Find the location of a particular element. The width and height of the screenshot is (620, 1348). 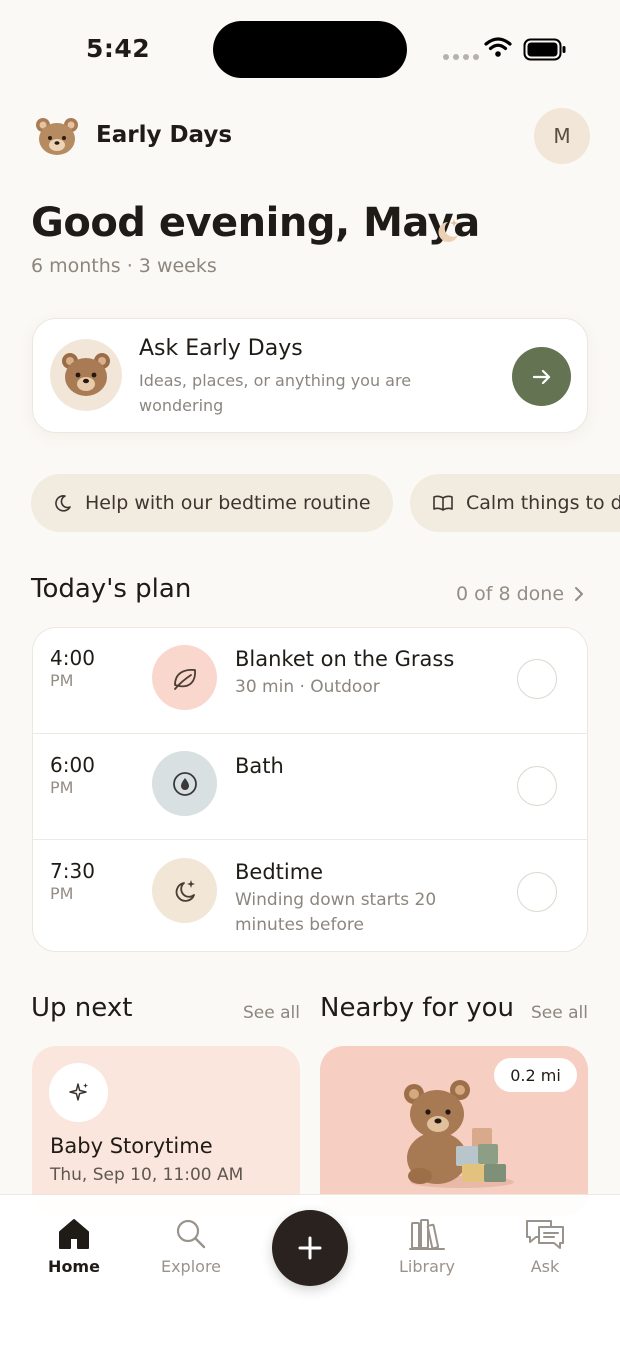

plan-item-subtitle: 30 min · Outdoor is located at coordinates (307, 687).